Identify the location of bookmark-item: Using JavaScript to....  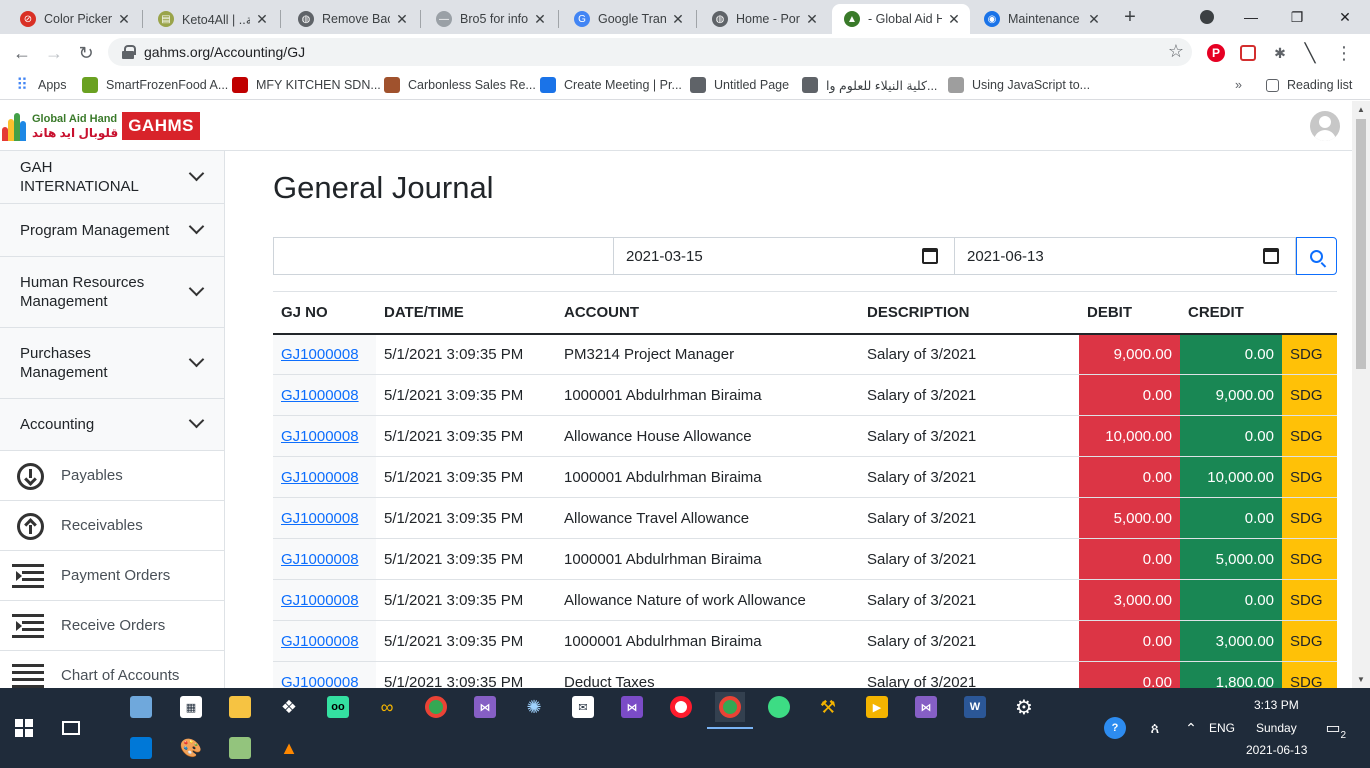
(1019, 85).